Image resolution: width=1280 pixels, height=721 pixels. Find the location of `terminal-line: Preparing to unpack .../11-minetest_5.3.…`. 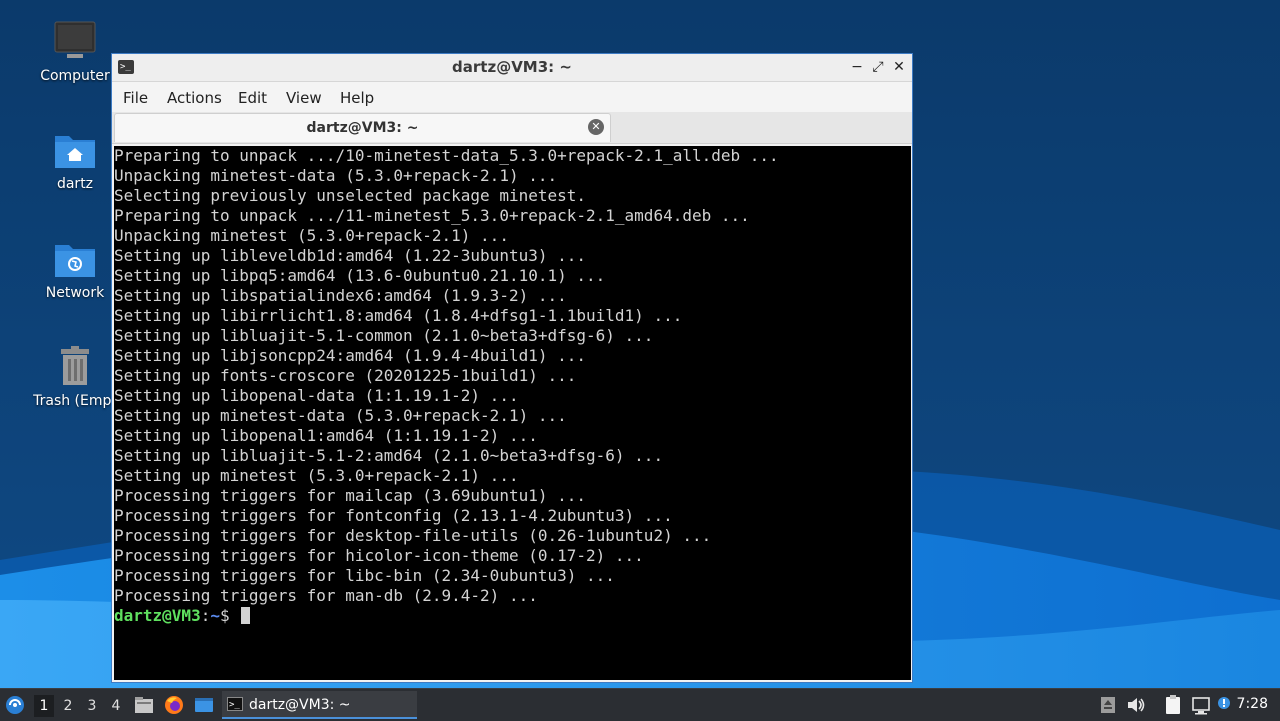

terminal-line: Preparing to unpack .../11-minetest_5.3.… is located at coordinates (432, 215).